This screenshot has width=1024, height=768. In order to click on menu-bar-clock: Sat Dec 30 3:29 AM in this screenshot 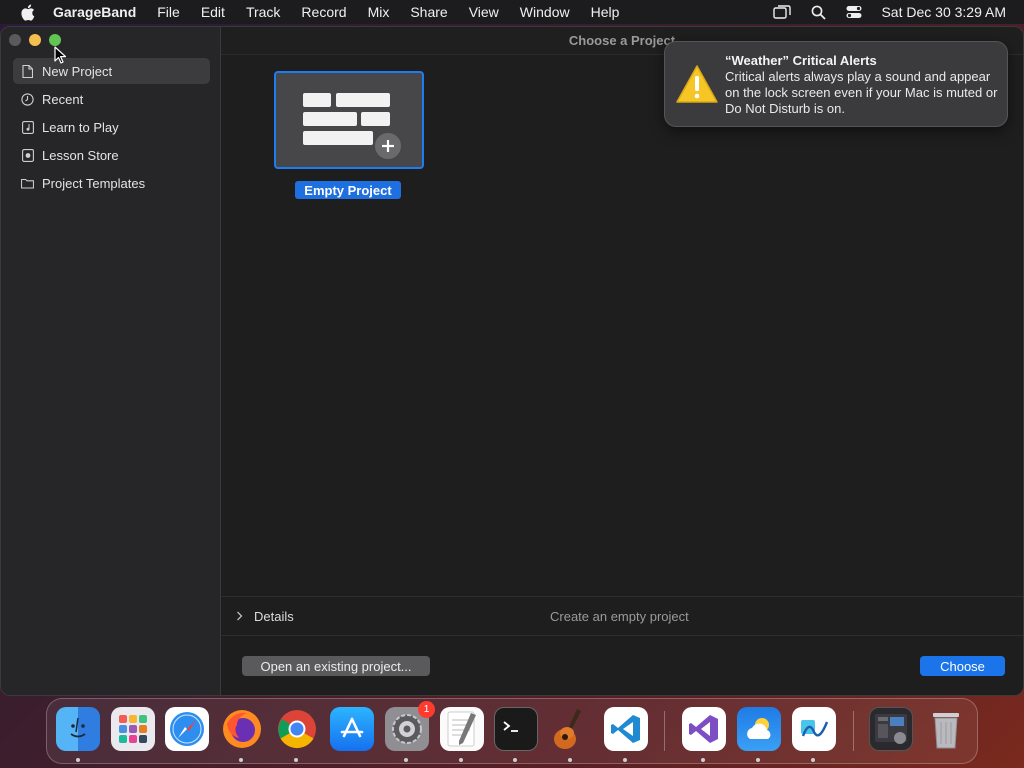, I will do `click(943, 12)`.